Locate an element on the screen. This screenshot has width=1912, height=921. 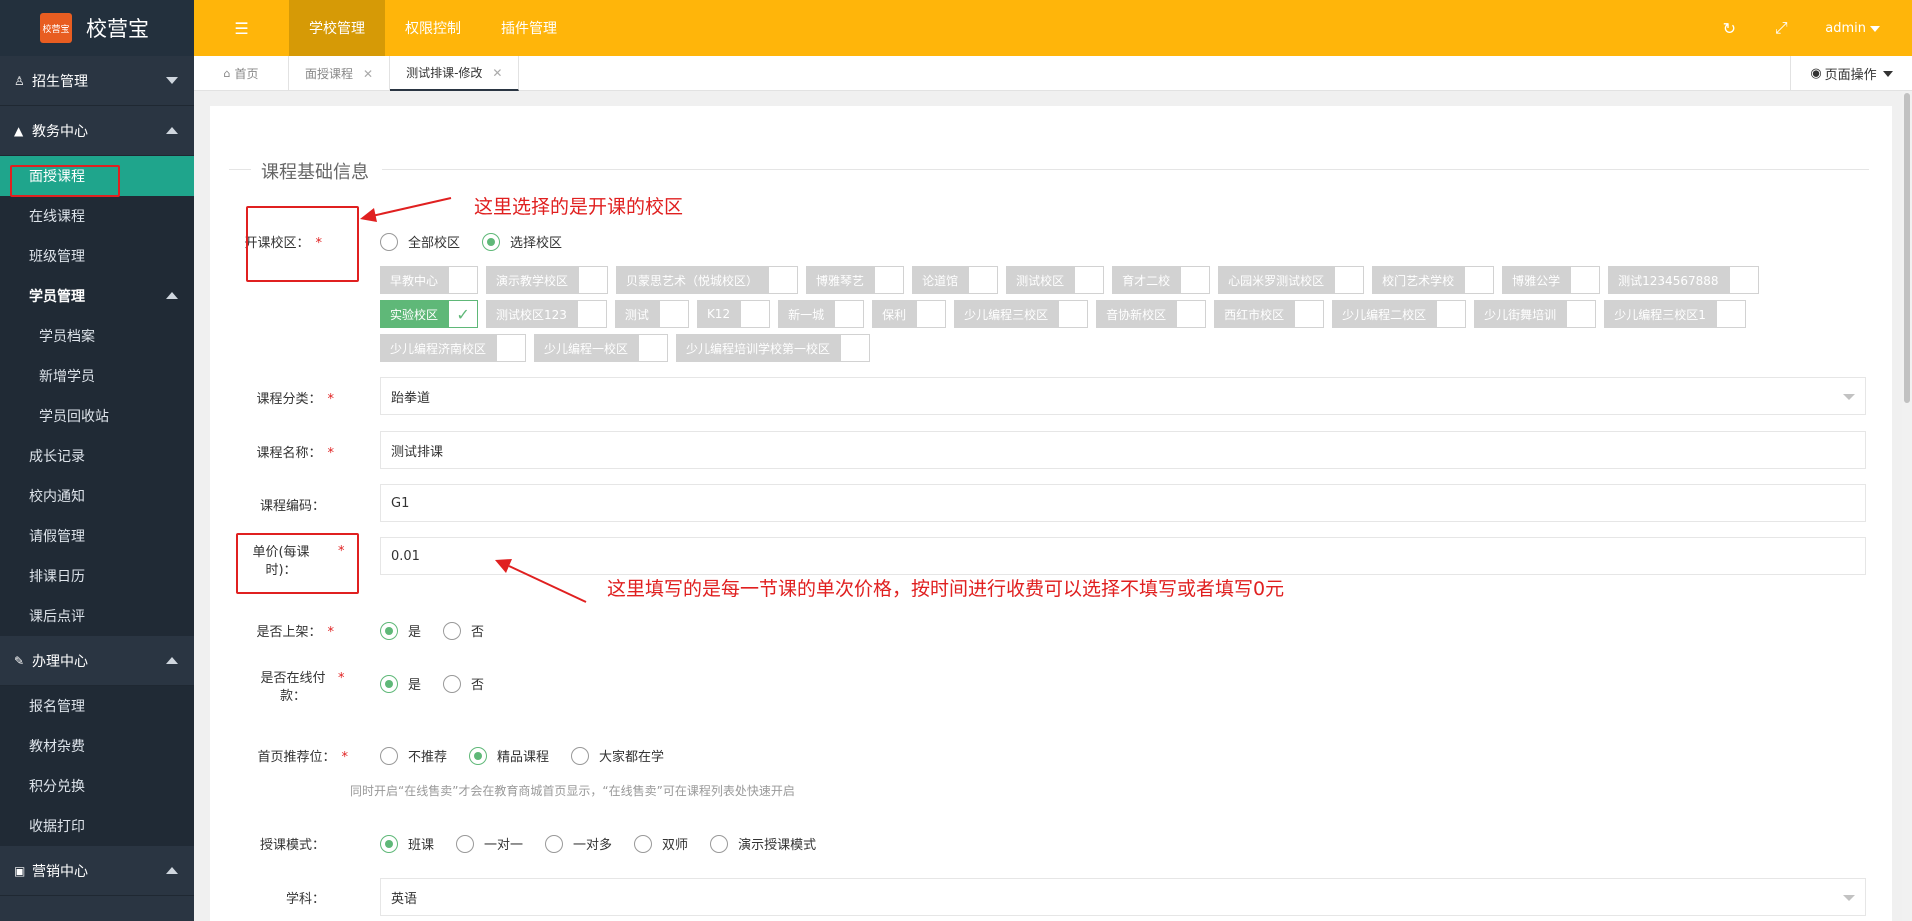
sidebar-item-points: 积分兑换 is located at coordinates (97, 786).